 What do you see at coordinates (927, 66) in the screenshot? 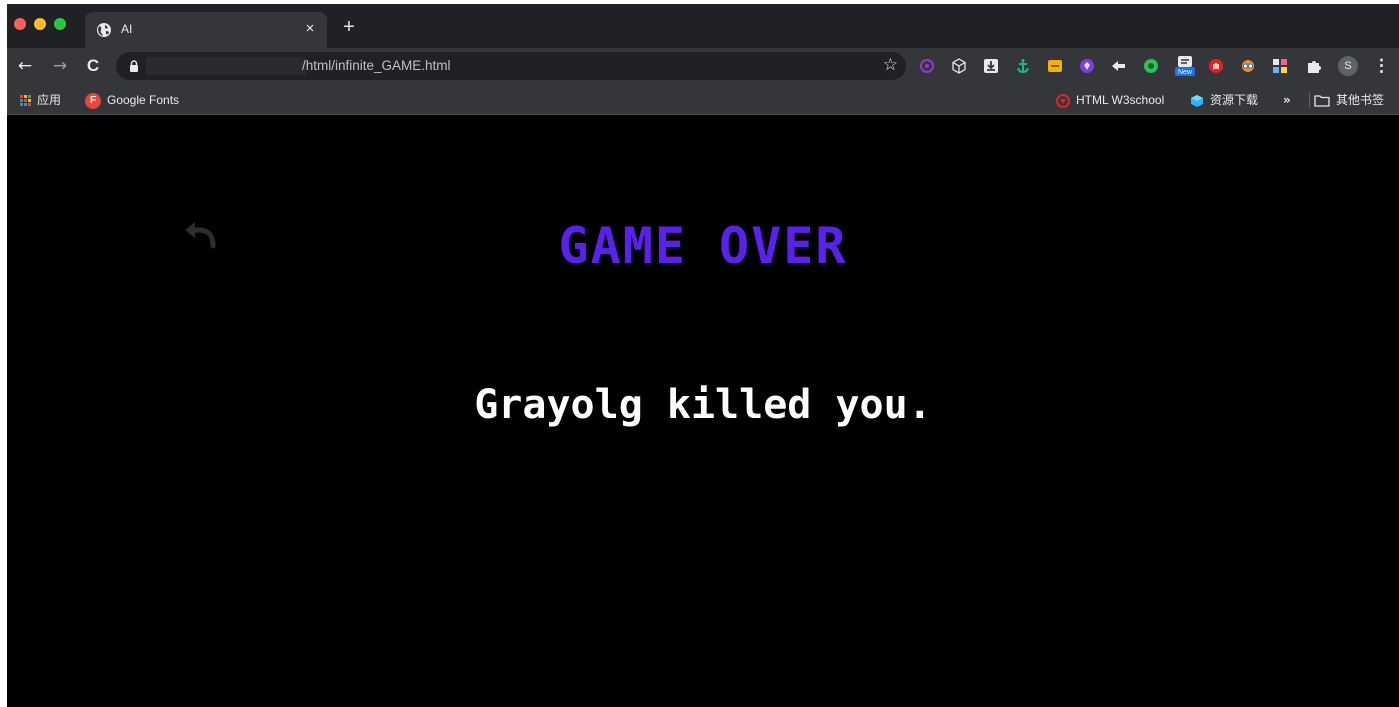
I see `extension-lens-icon` at bounding box center [927, 66].